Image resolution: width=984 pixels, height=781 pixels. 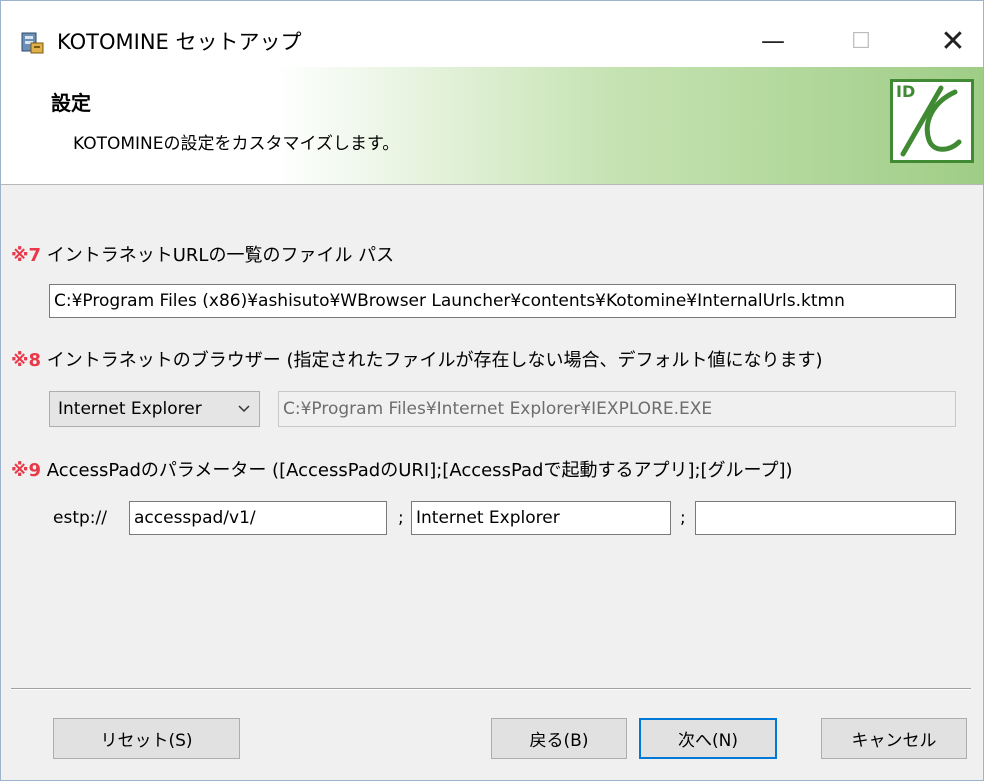 I want to click on window-title: KOTOMINE セットアップ, so click(x=179, y=42).